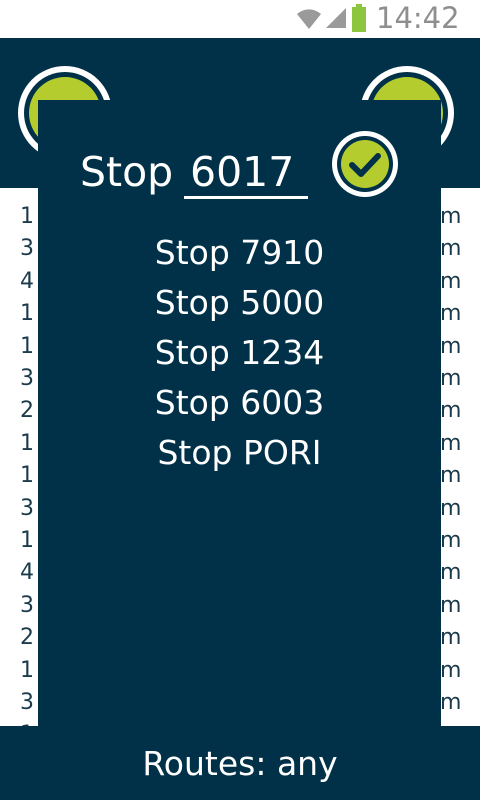 The width and height of the screenshot is (480, 800). What do you see at coordinates (336, 18) in the screenshot?
I see `signal-icon` at bounding box center [336, 18].